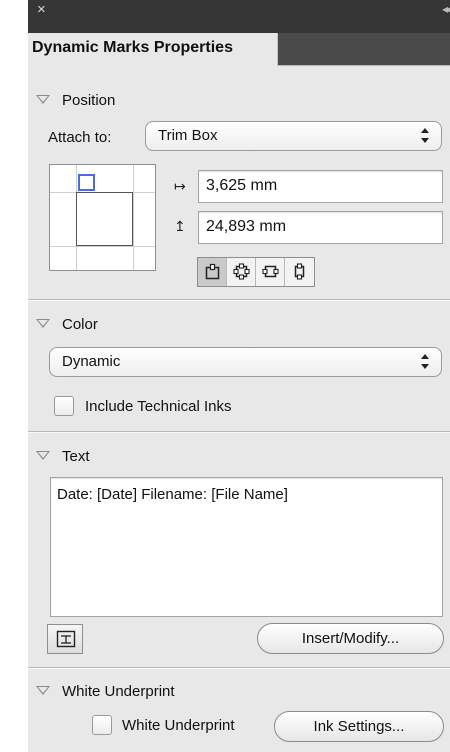 The width and height of the screenshot is (450, 752). Describe the element at coordinates (178, 725) in the screenshot. I see `white-underprint-label: White Underprint` at that location.